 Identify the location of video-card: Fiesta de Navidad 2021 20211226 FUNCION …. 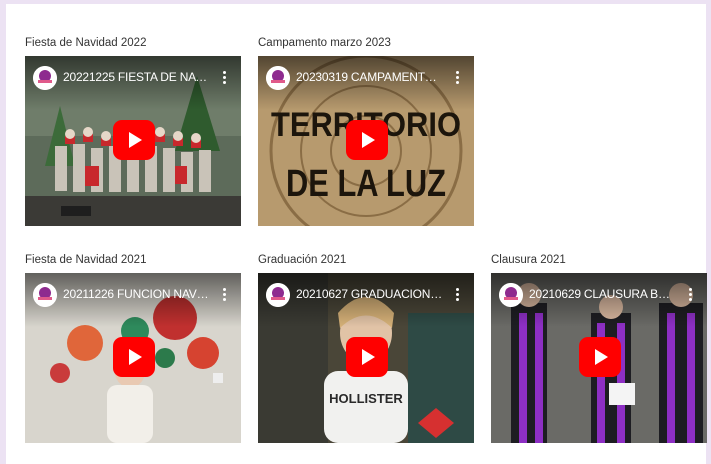
(133, 347).